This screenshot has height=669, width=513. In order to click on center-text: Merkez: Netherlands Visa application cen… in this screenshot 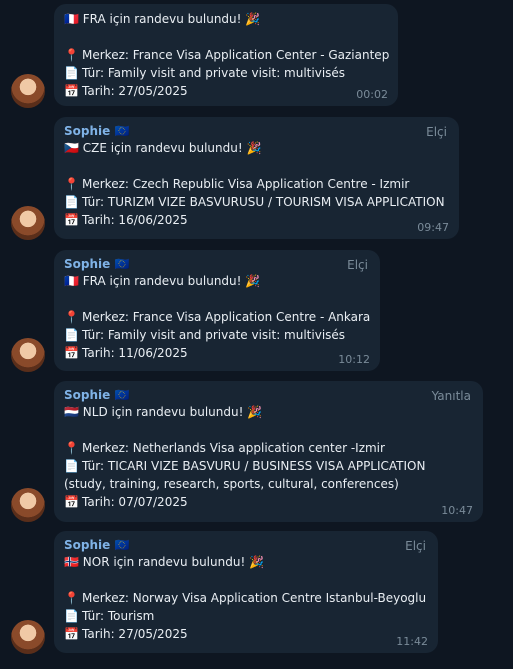, I will do `click(233, 448)`.